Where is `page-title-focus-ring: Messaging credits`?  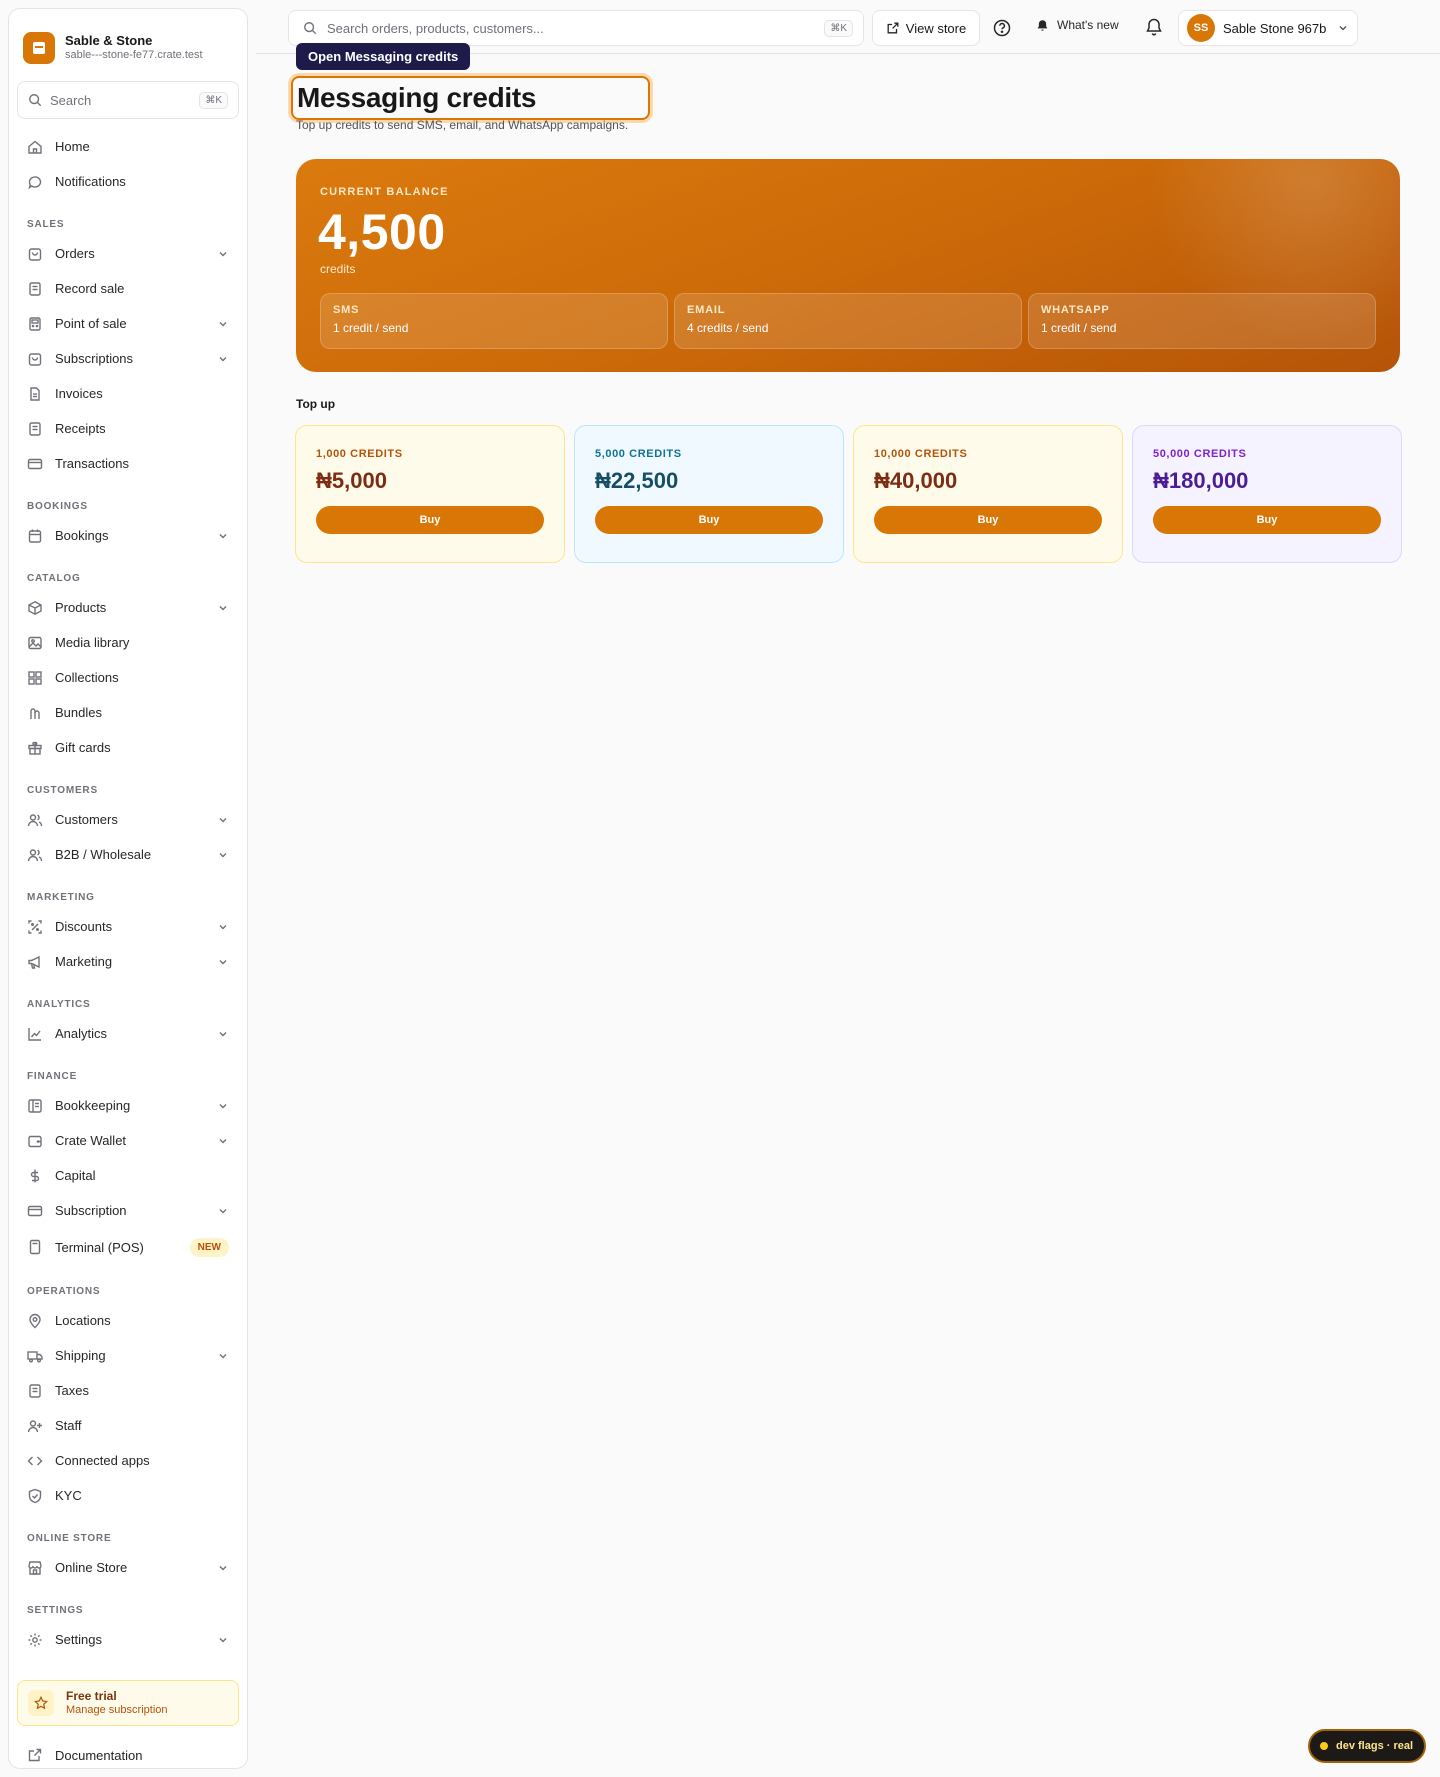
page-title-focus-ring: Messaging credits is located at coordinates (470, 98).